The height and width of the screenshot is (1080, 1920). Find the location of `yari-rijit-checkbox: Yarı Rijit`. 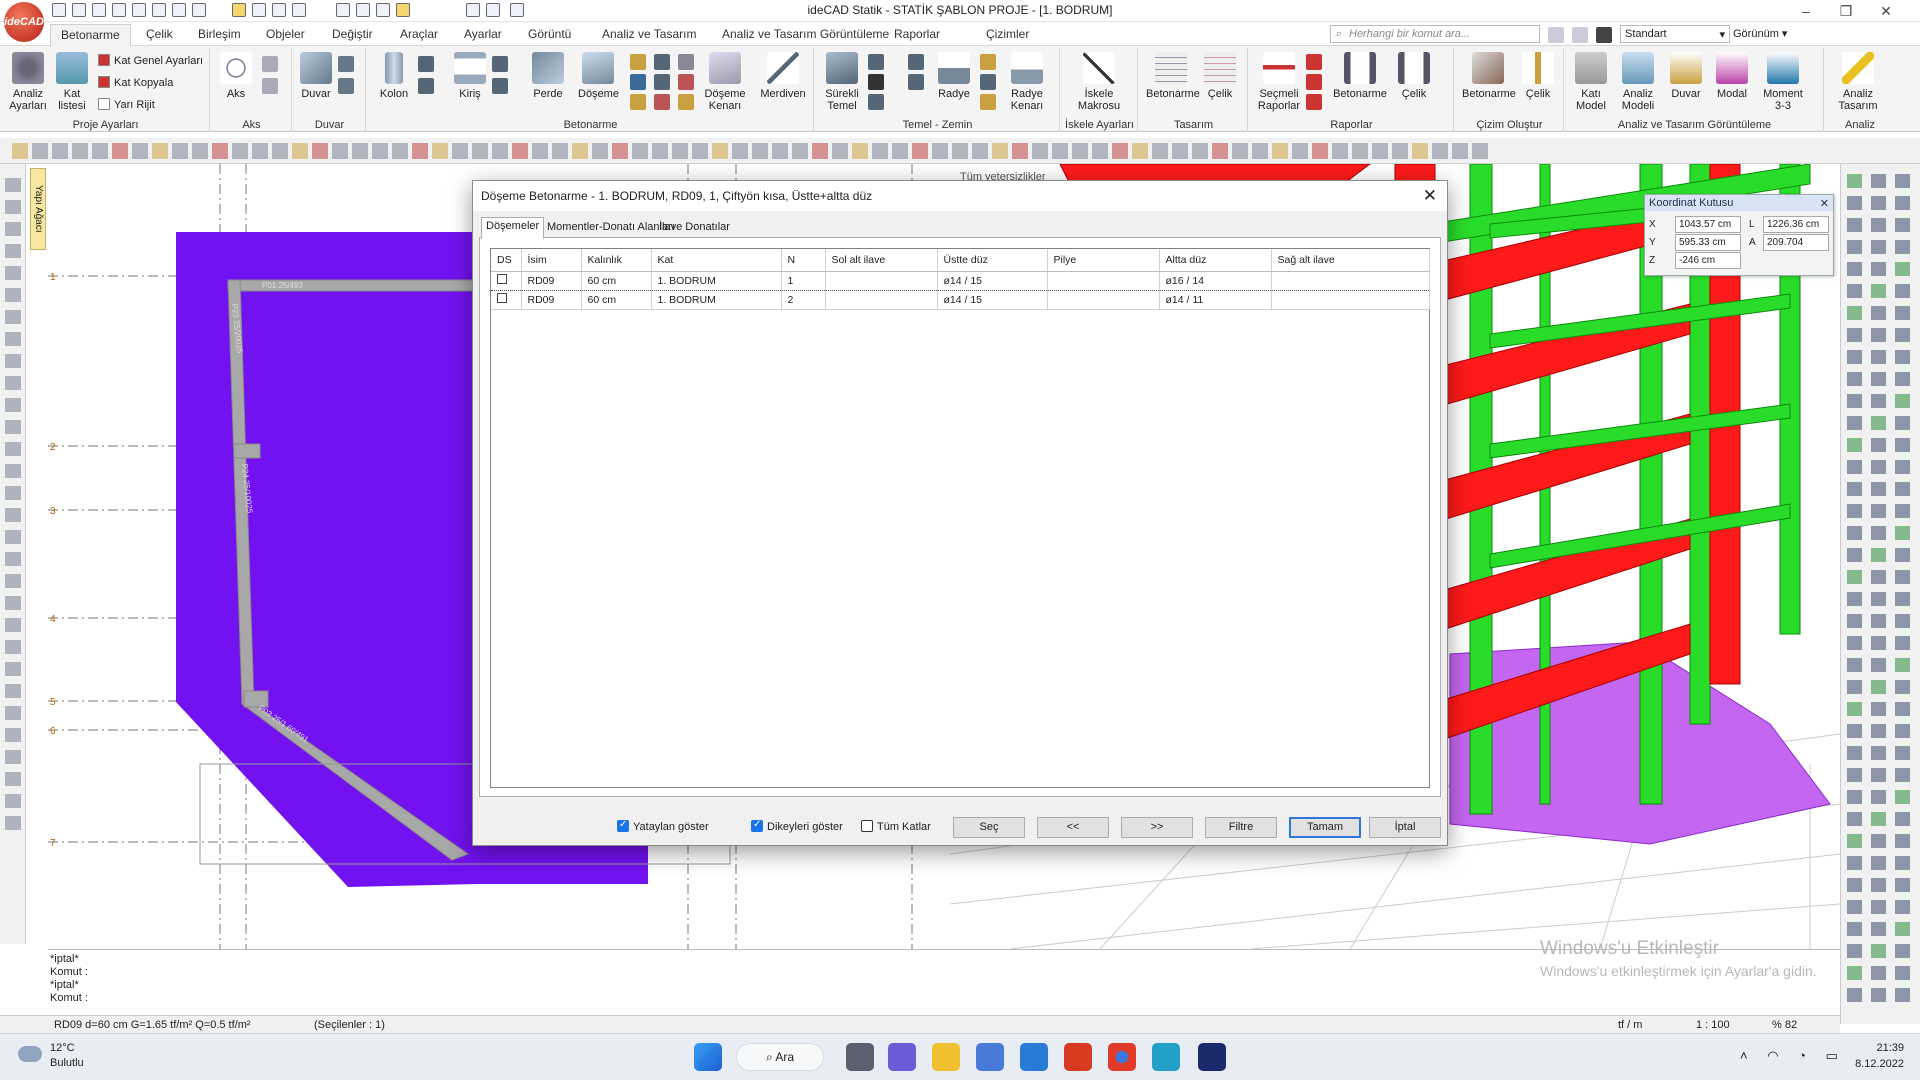

yari-rijit-checkbox: Yarı Rijit is located at coordinates (126, 104).